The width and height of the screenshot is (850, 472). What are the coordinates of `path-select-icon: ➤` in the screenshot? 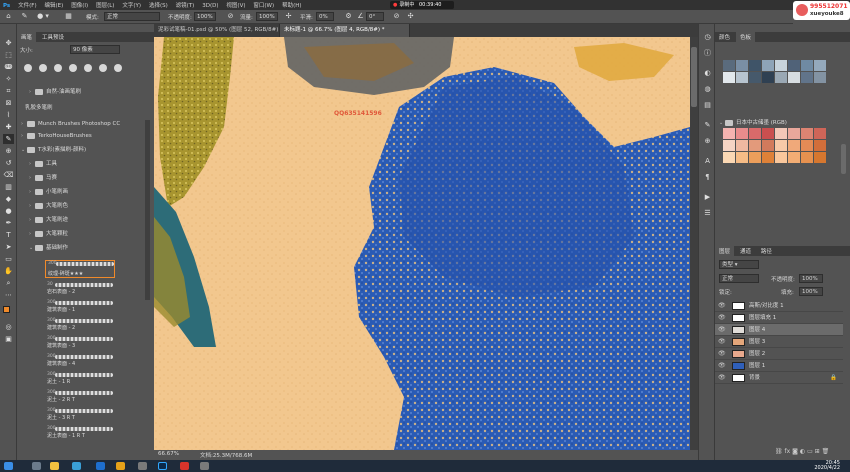 It's located at (8, 247).